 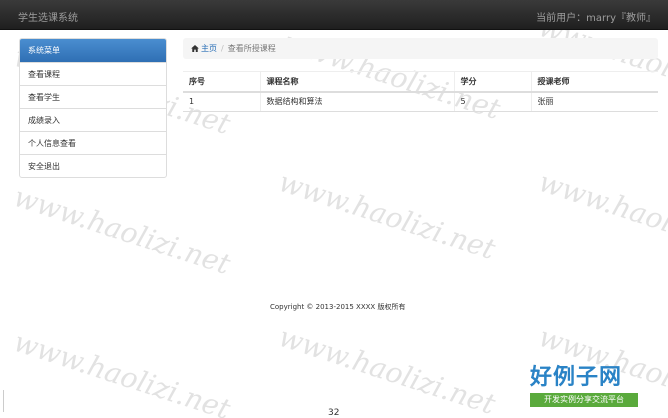 What do you see at coordinates (338, 307) in the screenshot?
I see `copyright-footer: Copyright © 2013-2015 XXXX 版权所有` at bounding box center [338, 307].